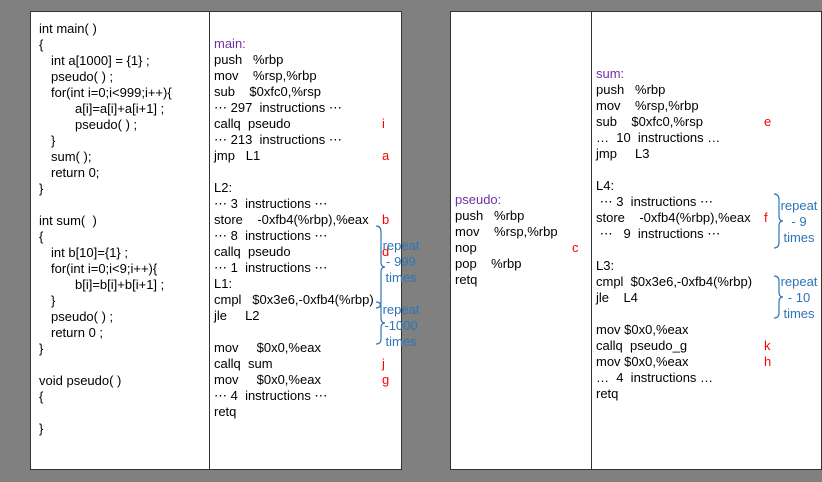 This screenshot has height=482, width=822. Describe the element at coordinates (271, 395) in the screenshot. I see `main-asm-line: ⋯ 4 instructions ⋯` at that location.